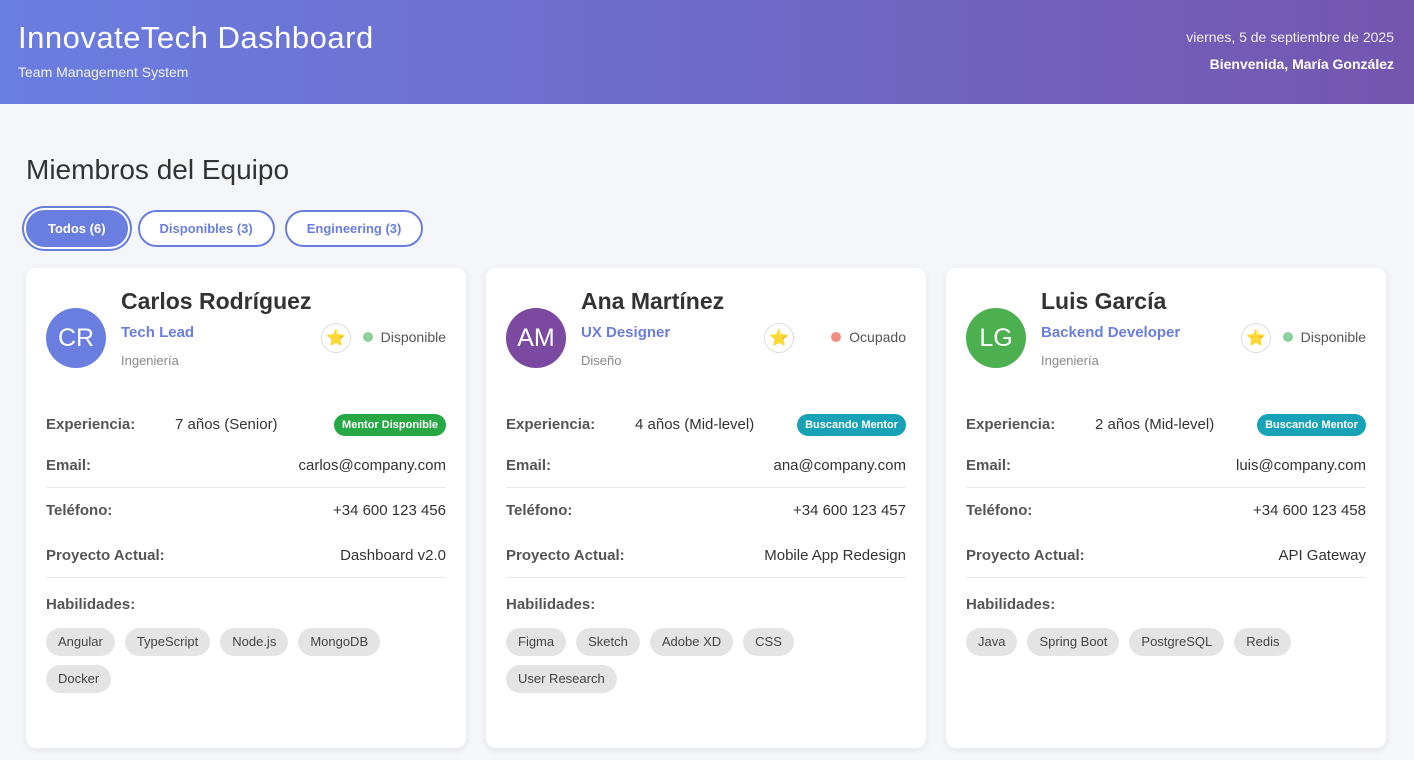 This screenshot has height=760, width=1414. Describe the element at coordinates (1309, 510) in the screenshot. I see `phone-value: +34 600 123 458` at that location.